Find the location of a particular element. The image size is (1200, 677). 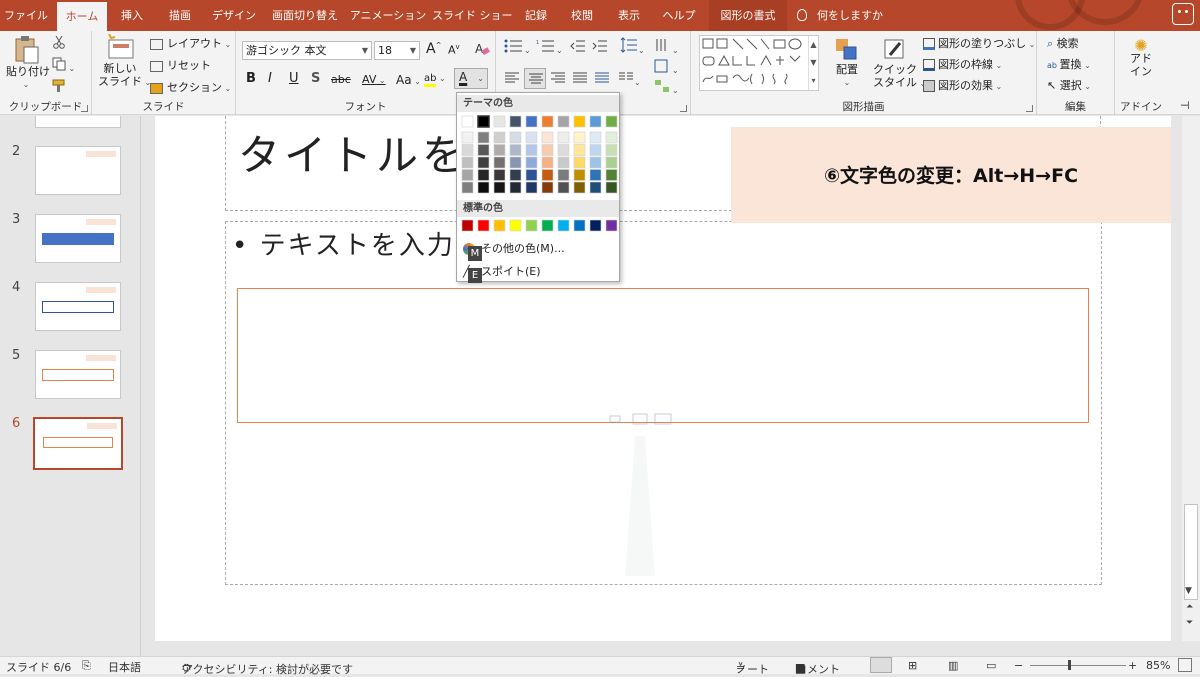

increase-indent-icon is located at coordinates (600, 47).